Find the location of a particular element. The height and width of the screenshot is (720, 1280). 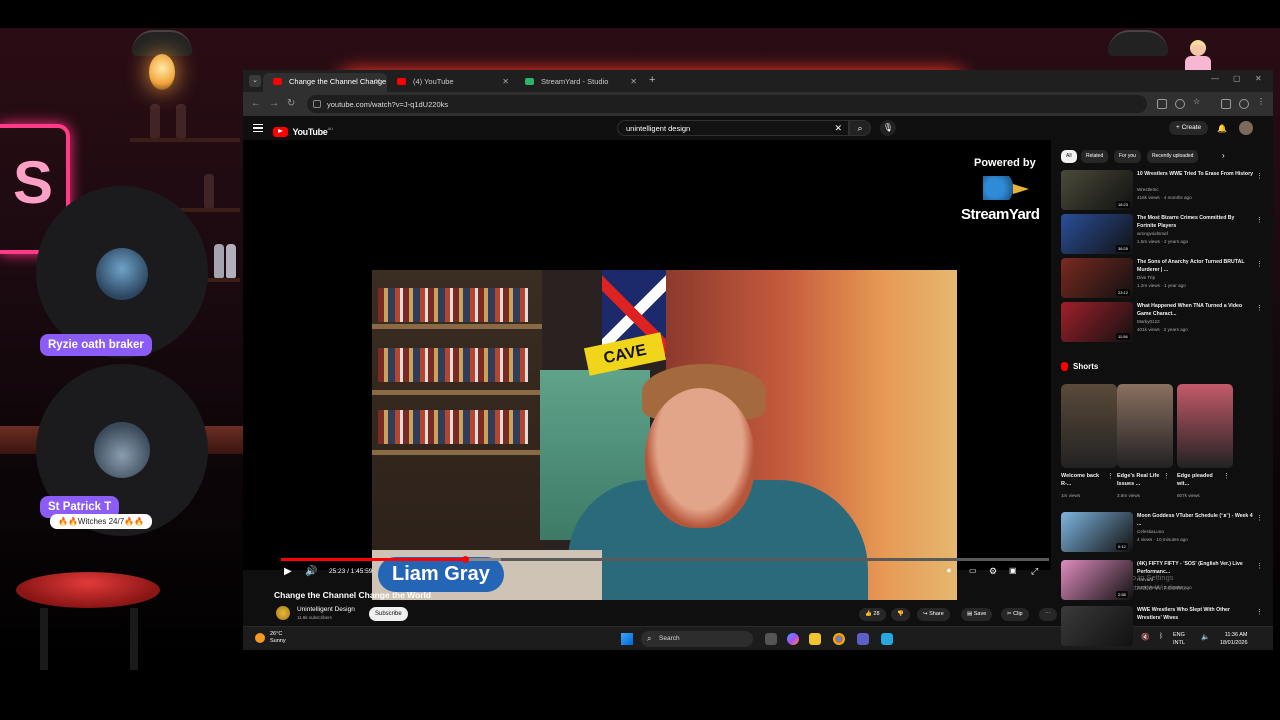

minimize-icon: — is located at coordinates (1215, 78).